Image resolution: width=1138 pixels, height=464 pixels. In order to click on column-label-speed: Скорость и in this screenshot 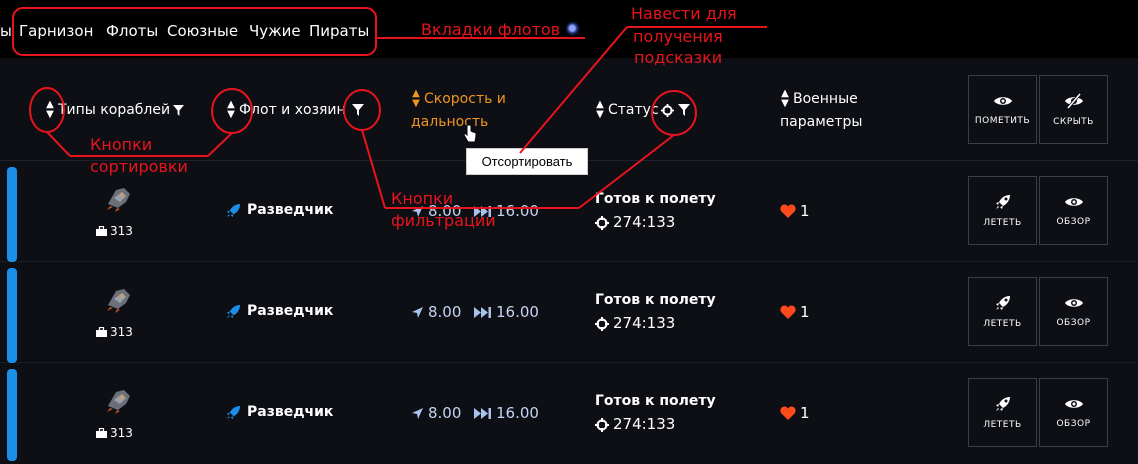, I will do `click(465, 99)`.